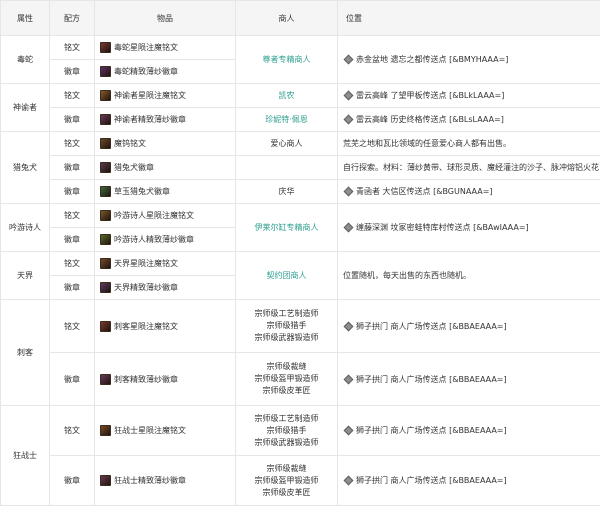  I want to click on item-name: 吟游诗人星陨注魔铭文, so click(154, 215).